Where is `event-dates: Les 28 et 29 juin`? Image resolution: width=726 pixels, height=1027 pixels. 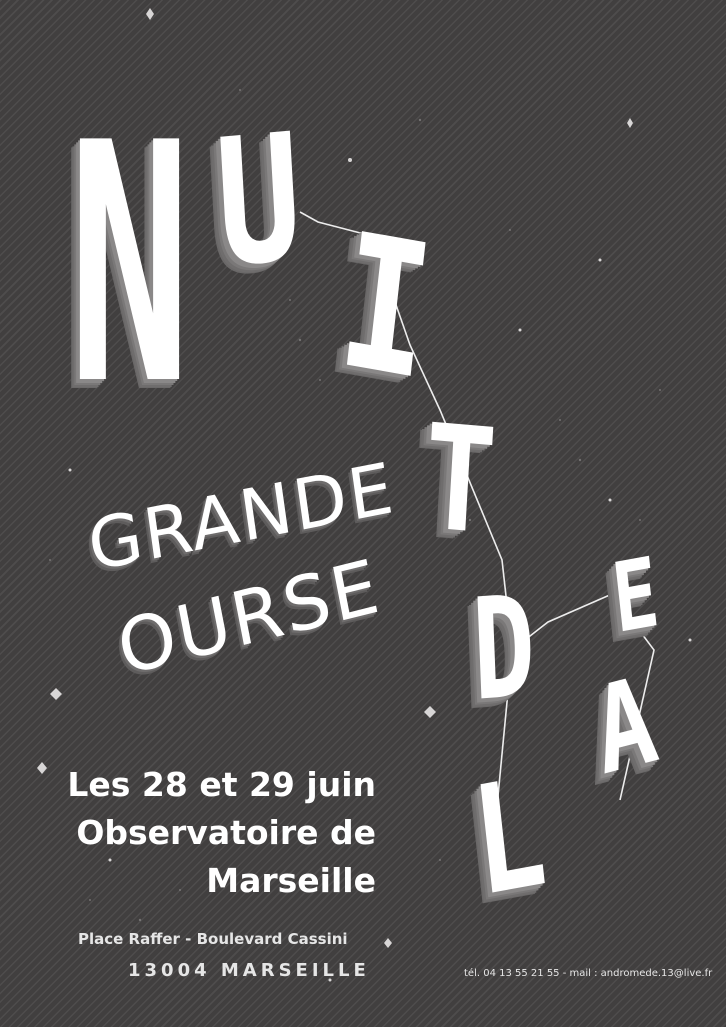
event-dates: Les 28 et 29 juin is located at coordinates (221, 784).